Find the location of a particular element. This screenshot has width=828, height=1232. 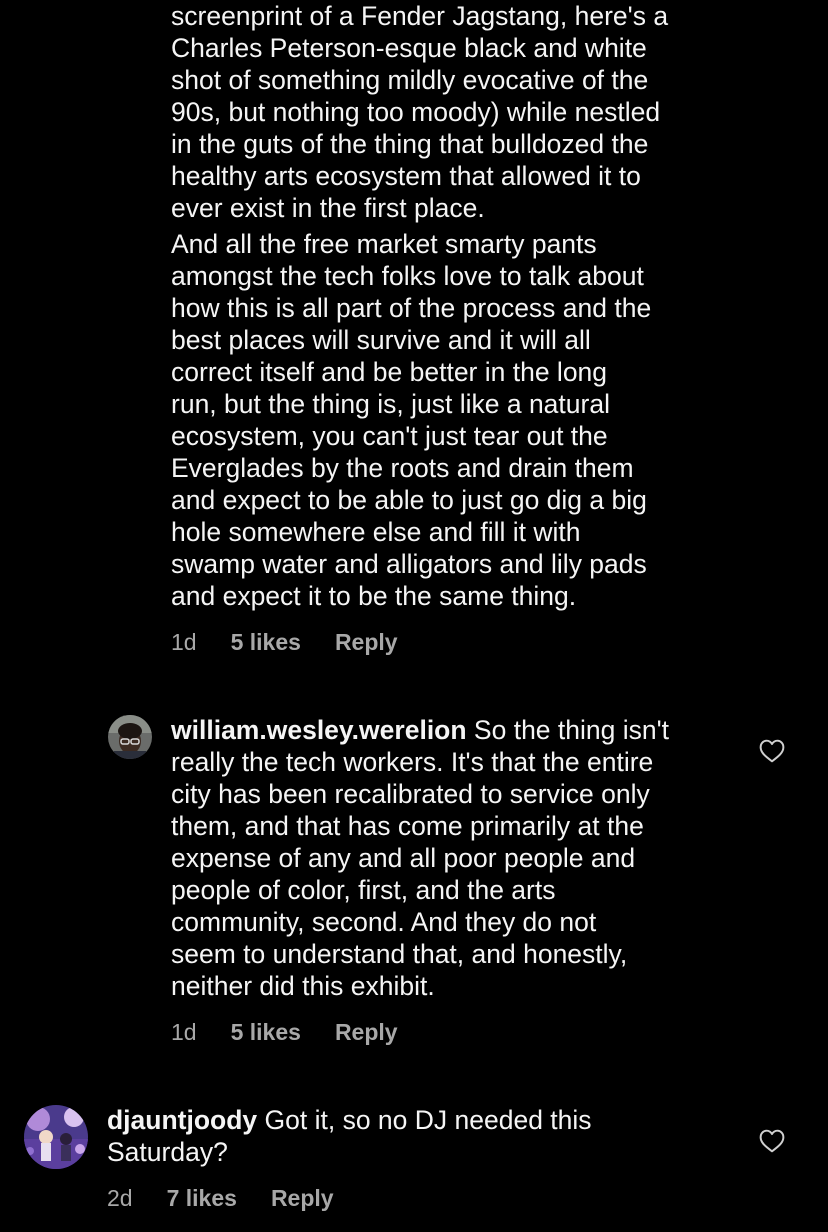

comment-timestamp: 2d is located at coordinates (120, 1198).